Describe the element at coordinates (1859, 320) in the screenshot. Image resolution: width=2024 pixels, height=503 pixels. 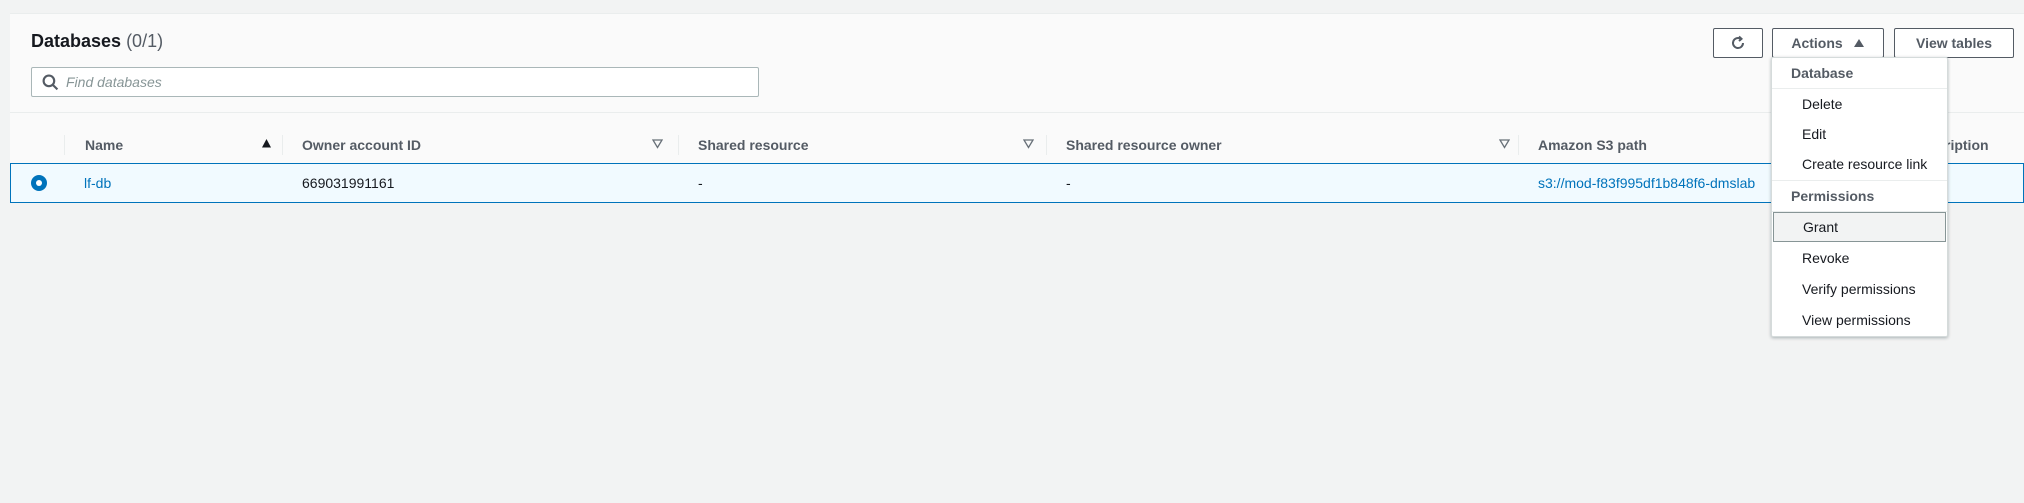
I see `menu-item-view-permissions: View permissions` at that location.